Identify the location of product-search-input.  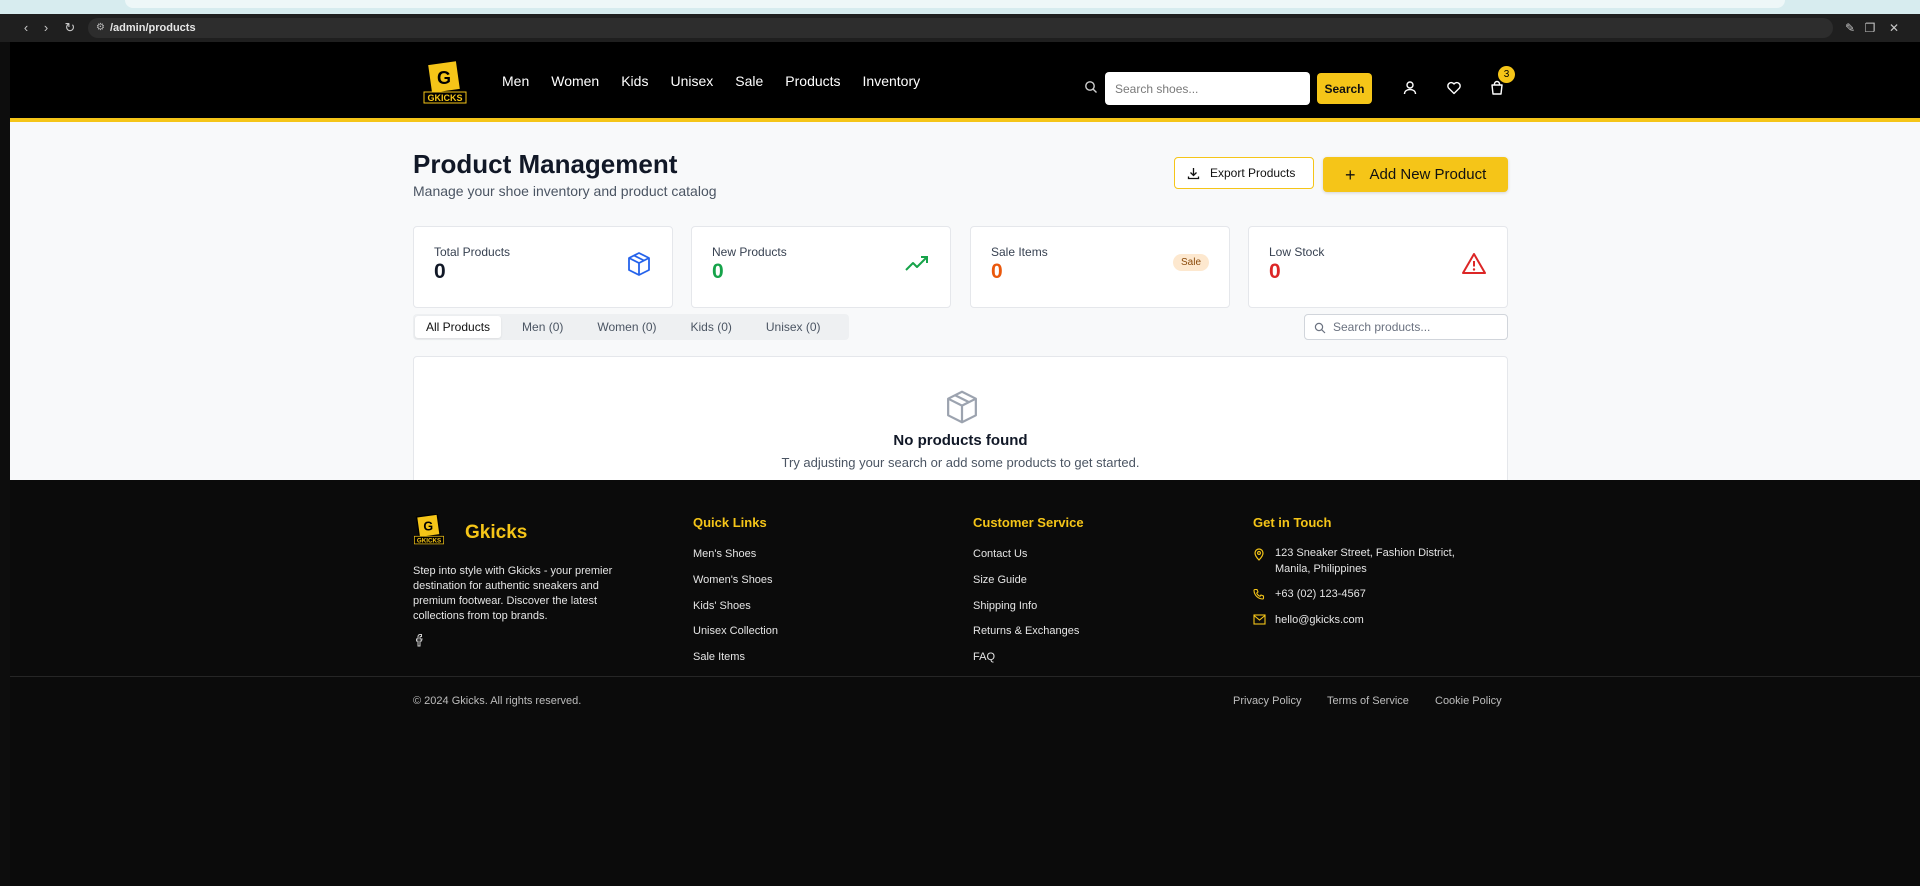
(1417, 327).